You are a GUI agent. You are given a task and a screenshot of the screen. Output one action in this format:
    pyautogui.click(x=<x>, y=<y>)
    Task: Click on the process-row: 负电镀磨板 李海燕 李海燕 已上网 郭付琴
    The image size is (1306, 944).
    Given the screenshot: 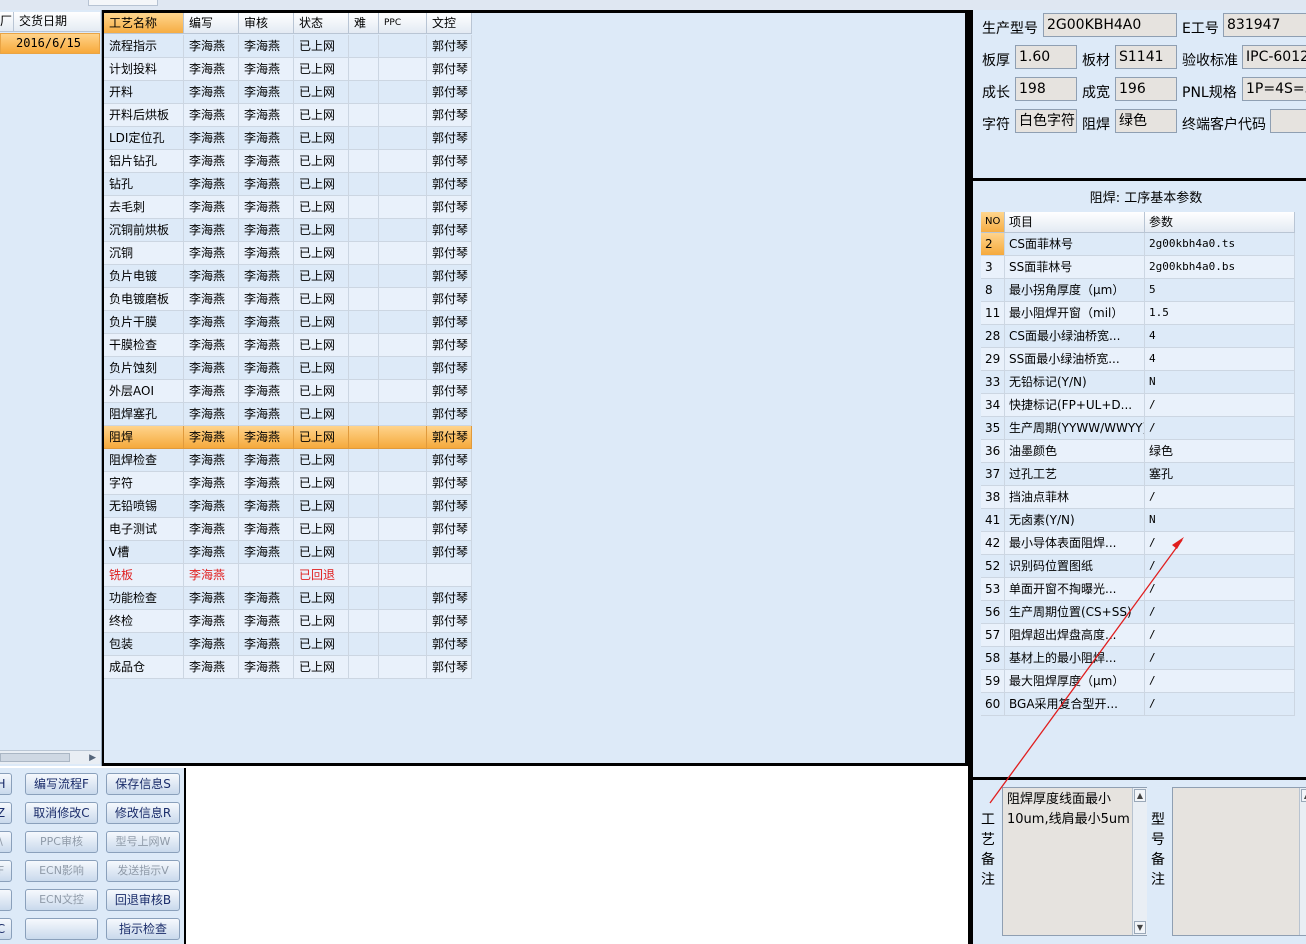 What is the action you would take?
    pyautogui.click(x=288, y=299)
    